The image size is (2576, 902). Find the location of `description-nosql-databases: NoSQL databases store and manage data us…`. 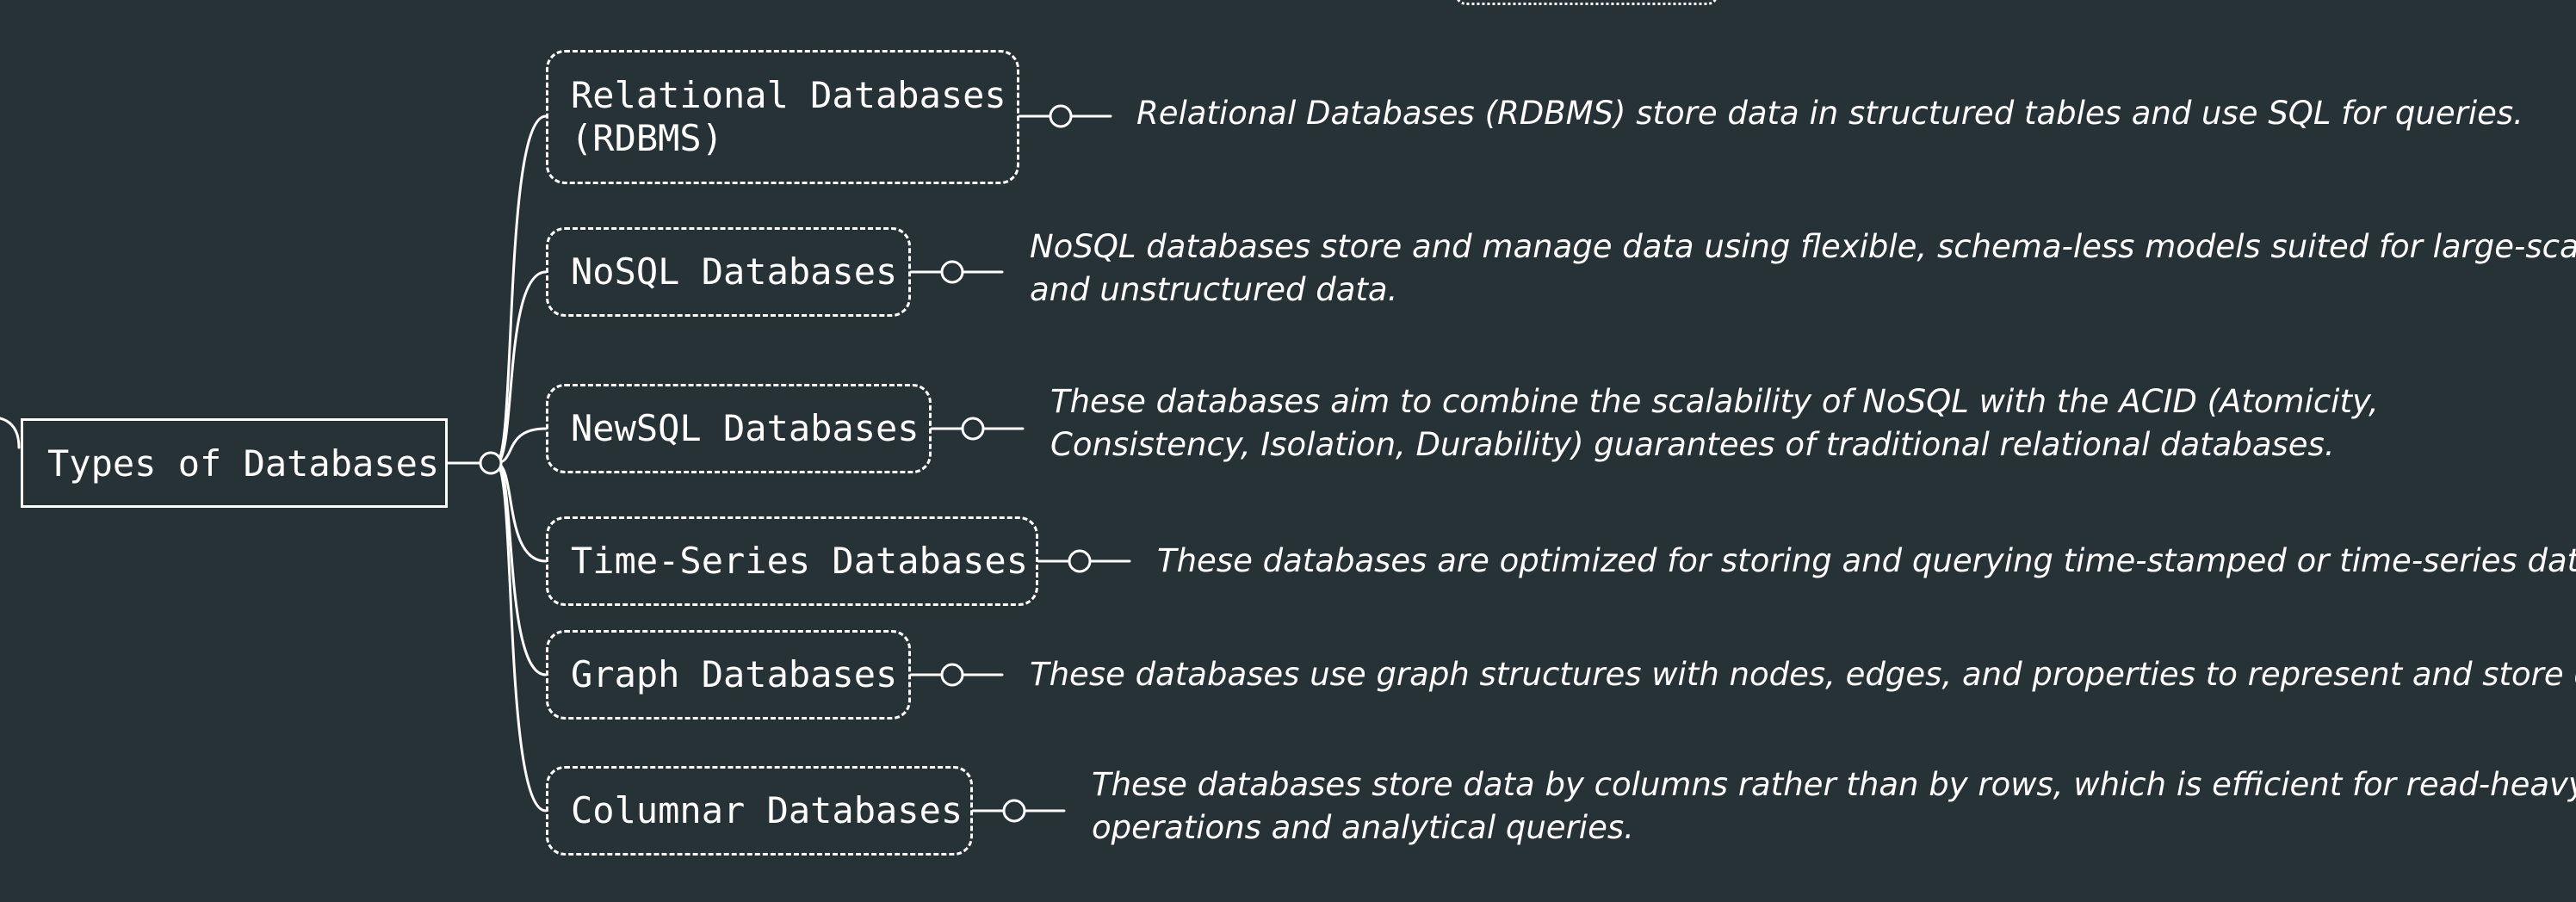

description-nosql-databases: NoSQL databases store and manage data us… is located at coordinates (1803, 269).